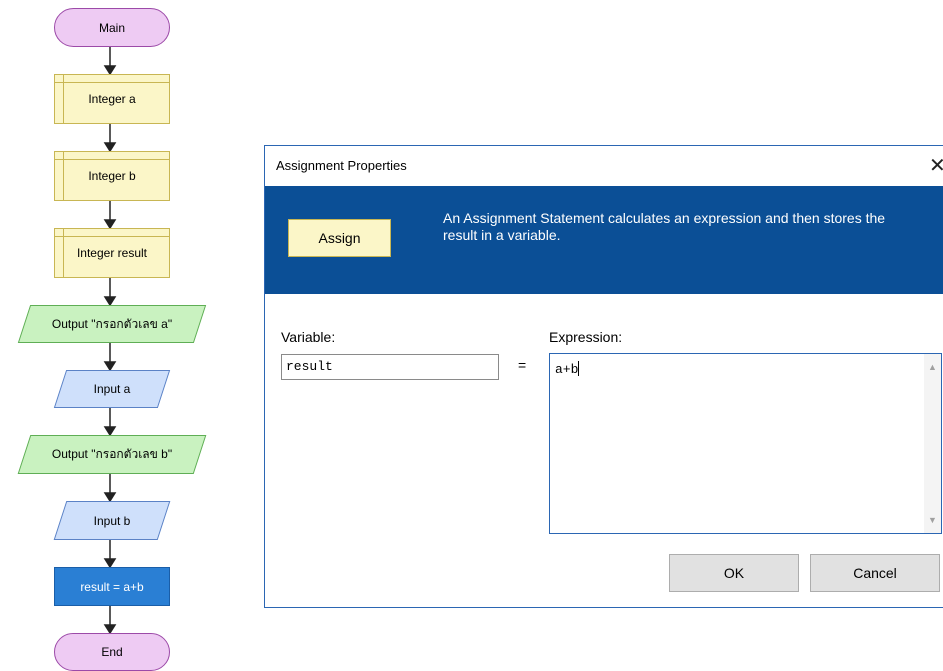 The image size is (943, 671). What do you see at coordinates (734, 573) in the screenshot?
I see `ok-button: OK` at bounding box center [734, 573].